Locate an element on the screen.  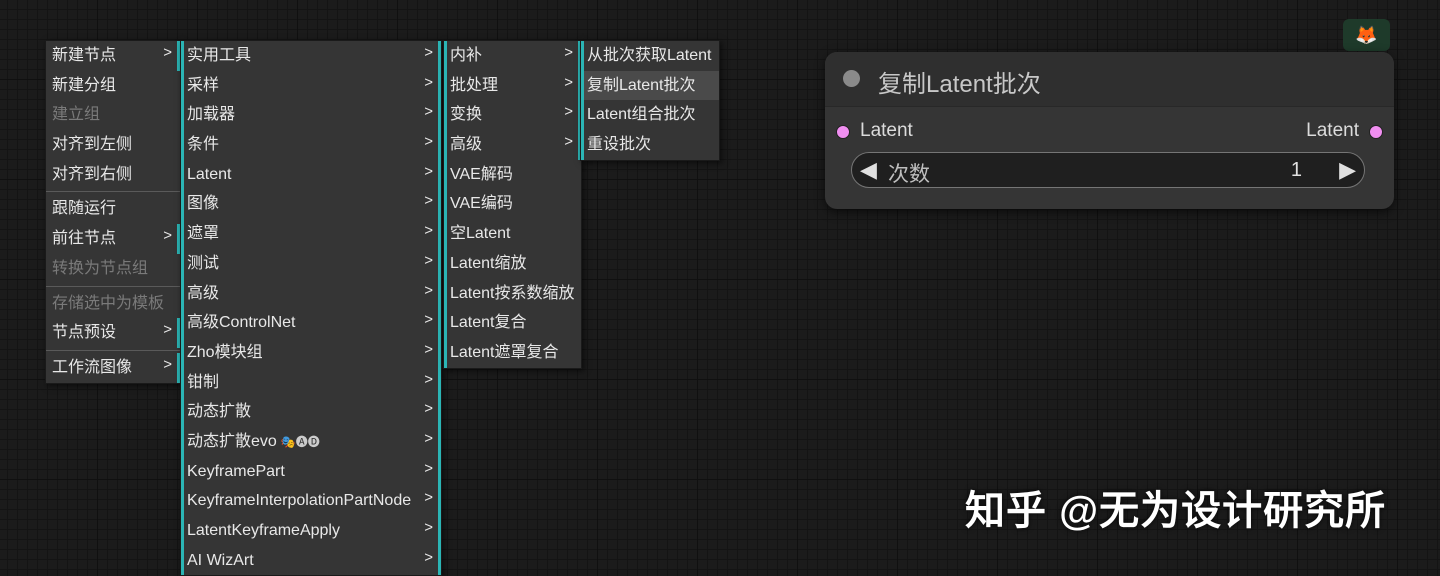
menu-item-label: LatentKeyframeApply is located at coordinates (263, 530).